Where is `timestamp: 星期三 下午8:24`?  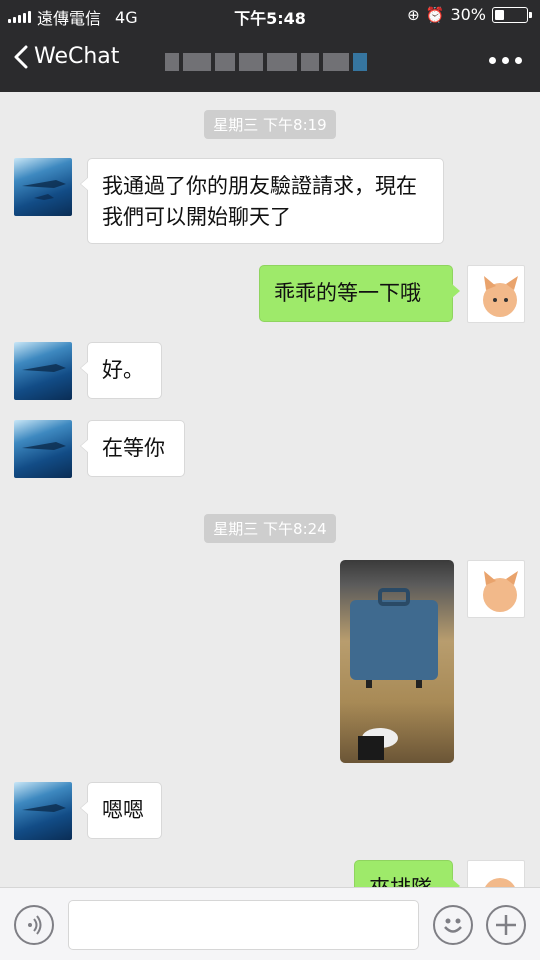
timestamp: 星期三 下午8:24 is located at coordinates (270, 528).